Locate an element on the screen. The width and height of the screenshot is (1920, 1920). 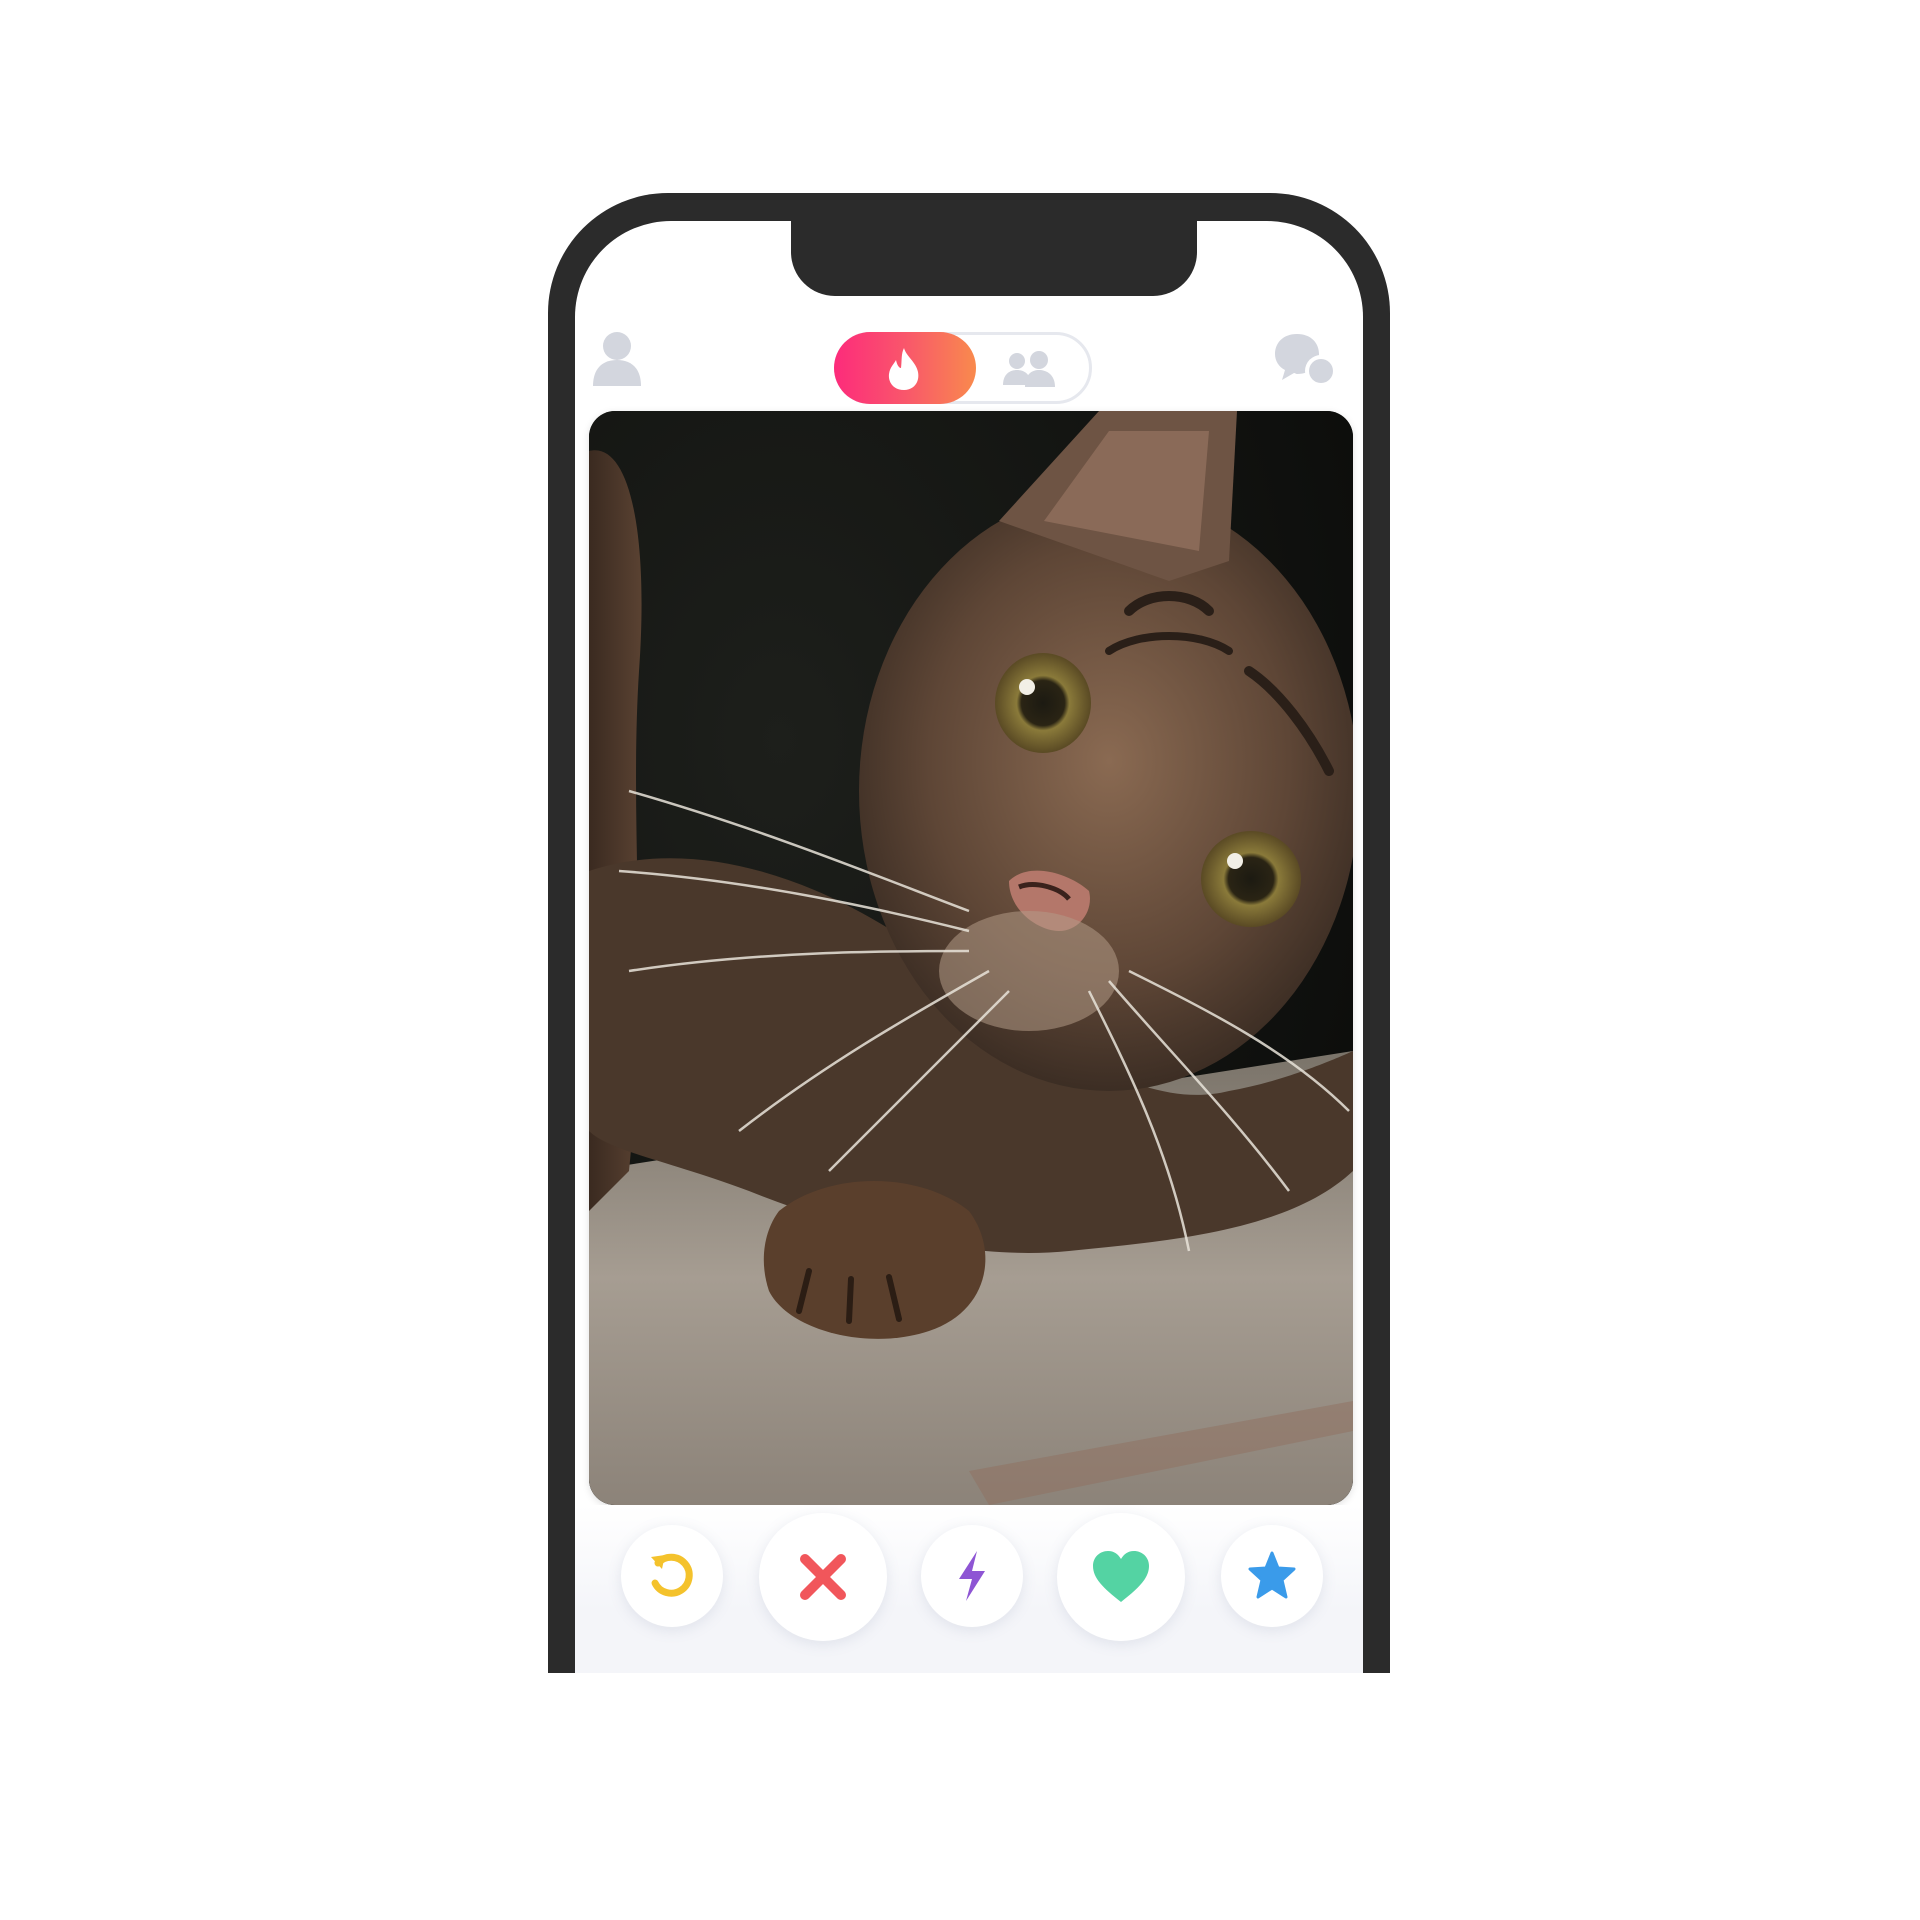
profile-button is located at coordinates (617, 359).